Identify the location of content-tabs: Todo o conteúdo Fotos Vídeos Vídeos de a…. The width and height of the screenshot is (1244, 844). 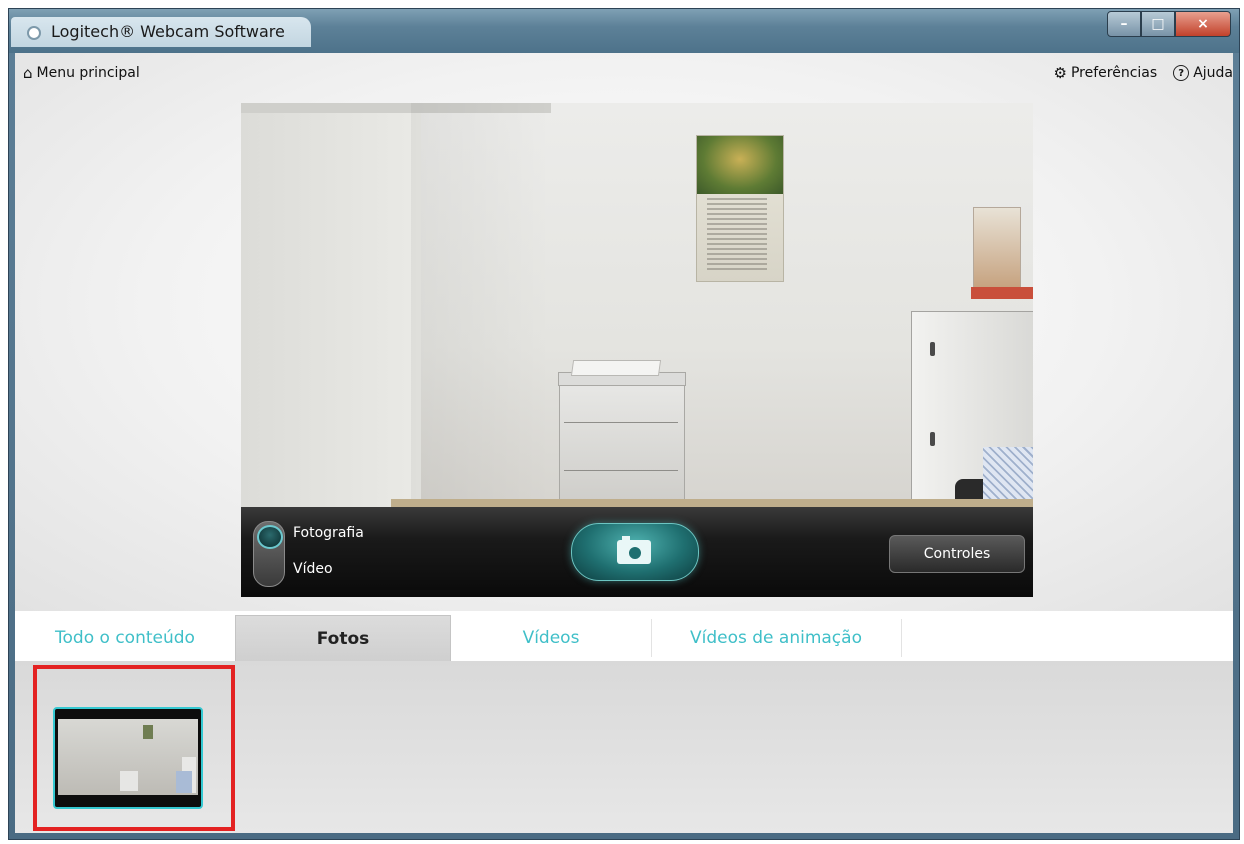
(624, 636).